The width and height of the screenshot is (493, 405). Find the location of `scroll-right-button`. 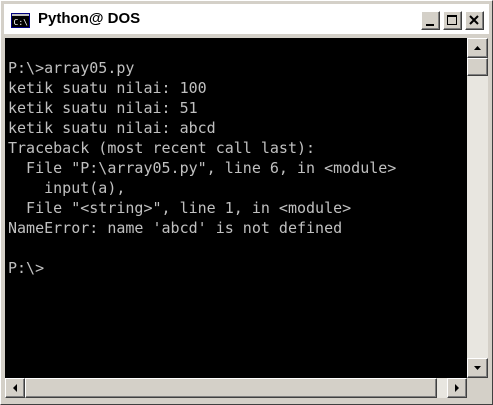

scroll-right-button is located at coordinates (457, 388).